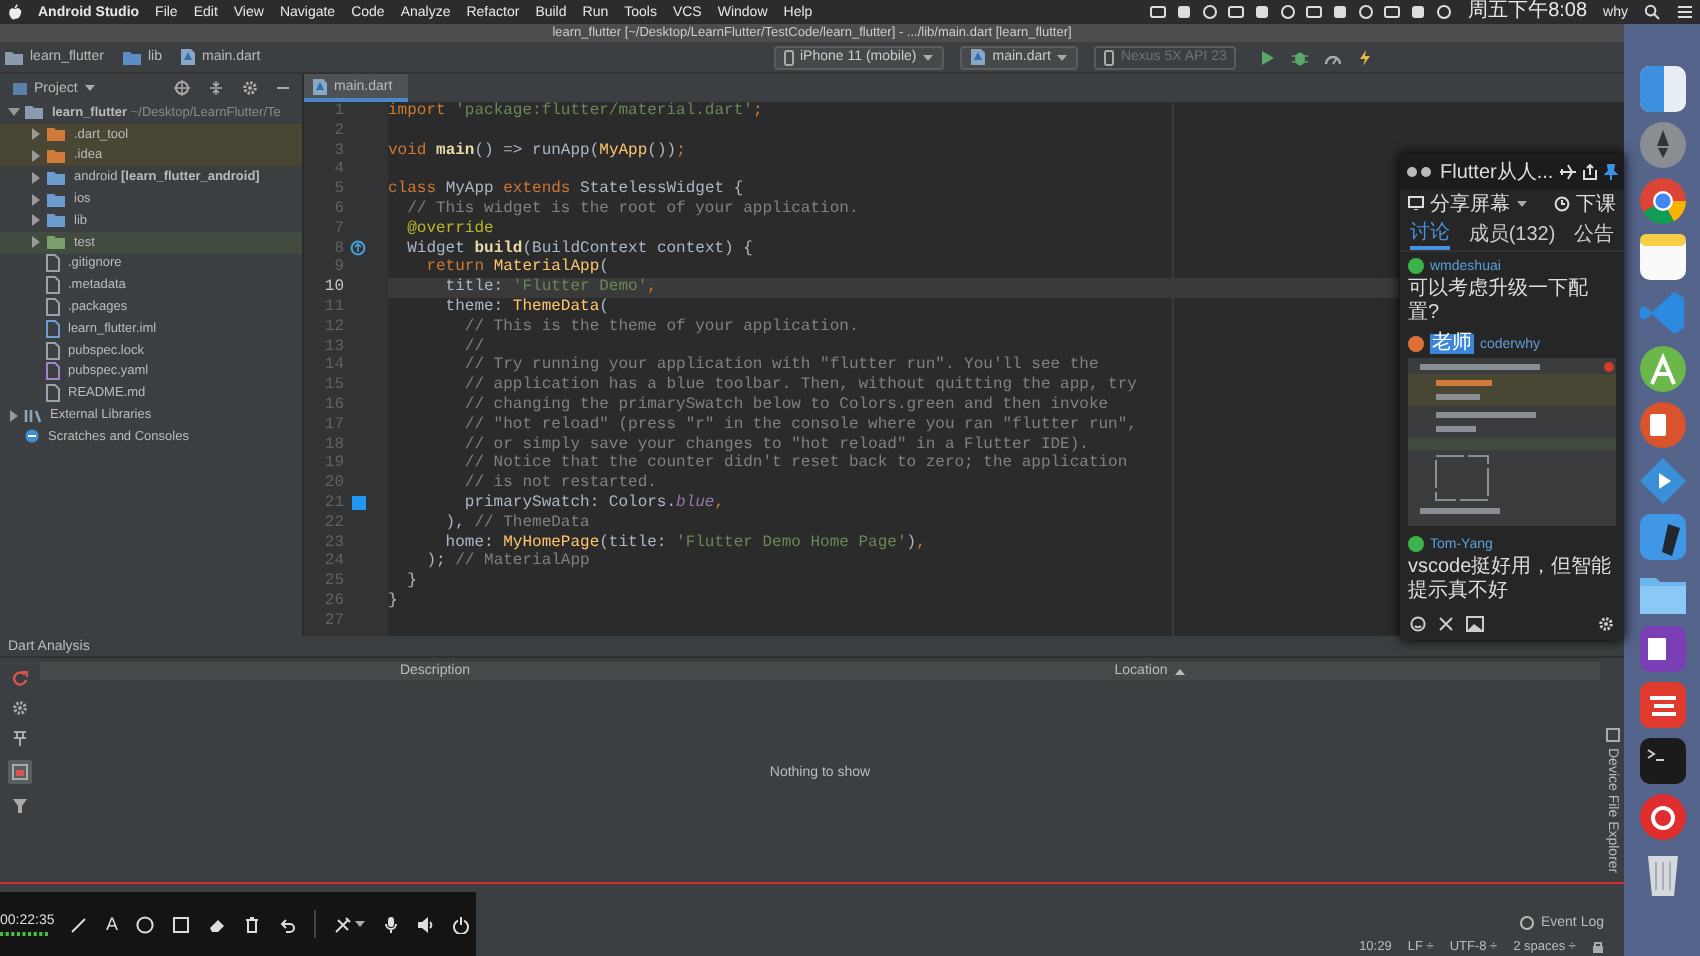  I want to click on search-icon, so click(1652, 12).